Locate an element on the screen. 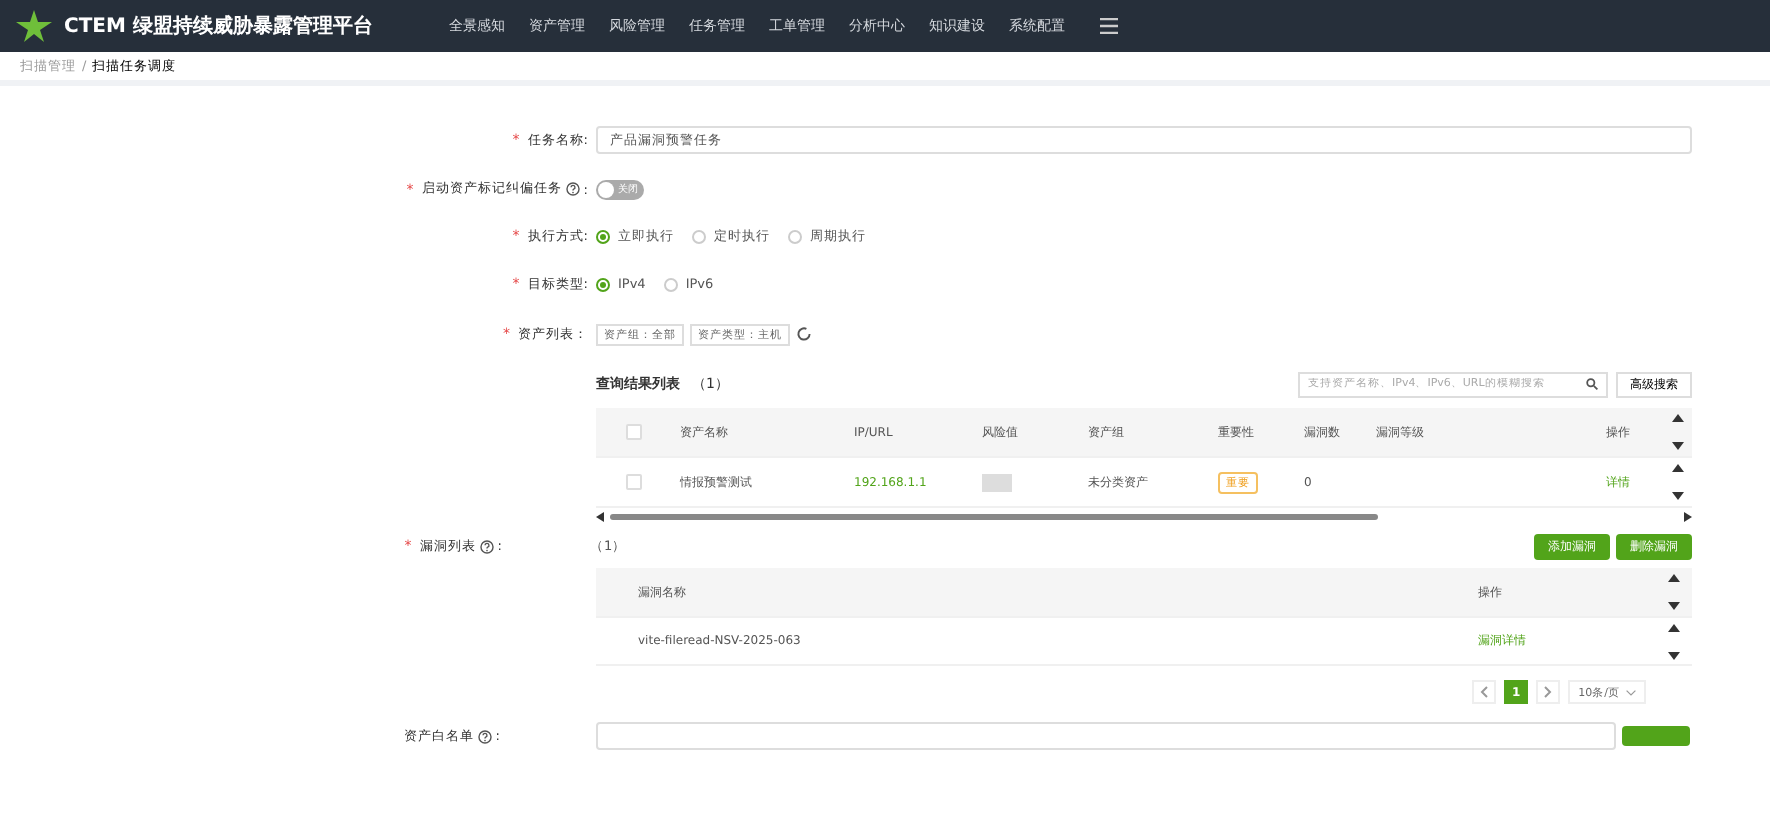 The height and width of the screenshot is (816, 1770). whitelist-field is located at coordinates (1106, 736).